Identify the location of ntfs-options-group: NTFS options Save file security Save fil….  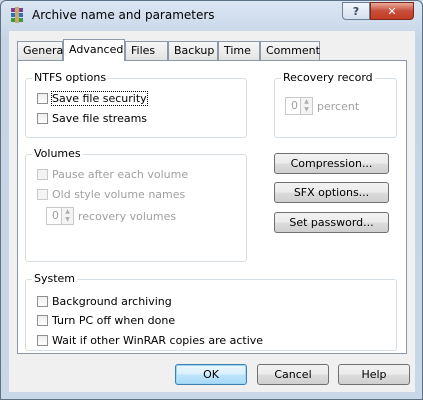
(136, 104).